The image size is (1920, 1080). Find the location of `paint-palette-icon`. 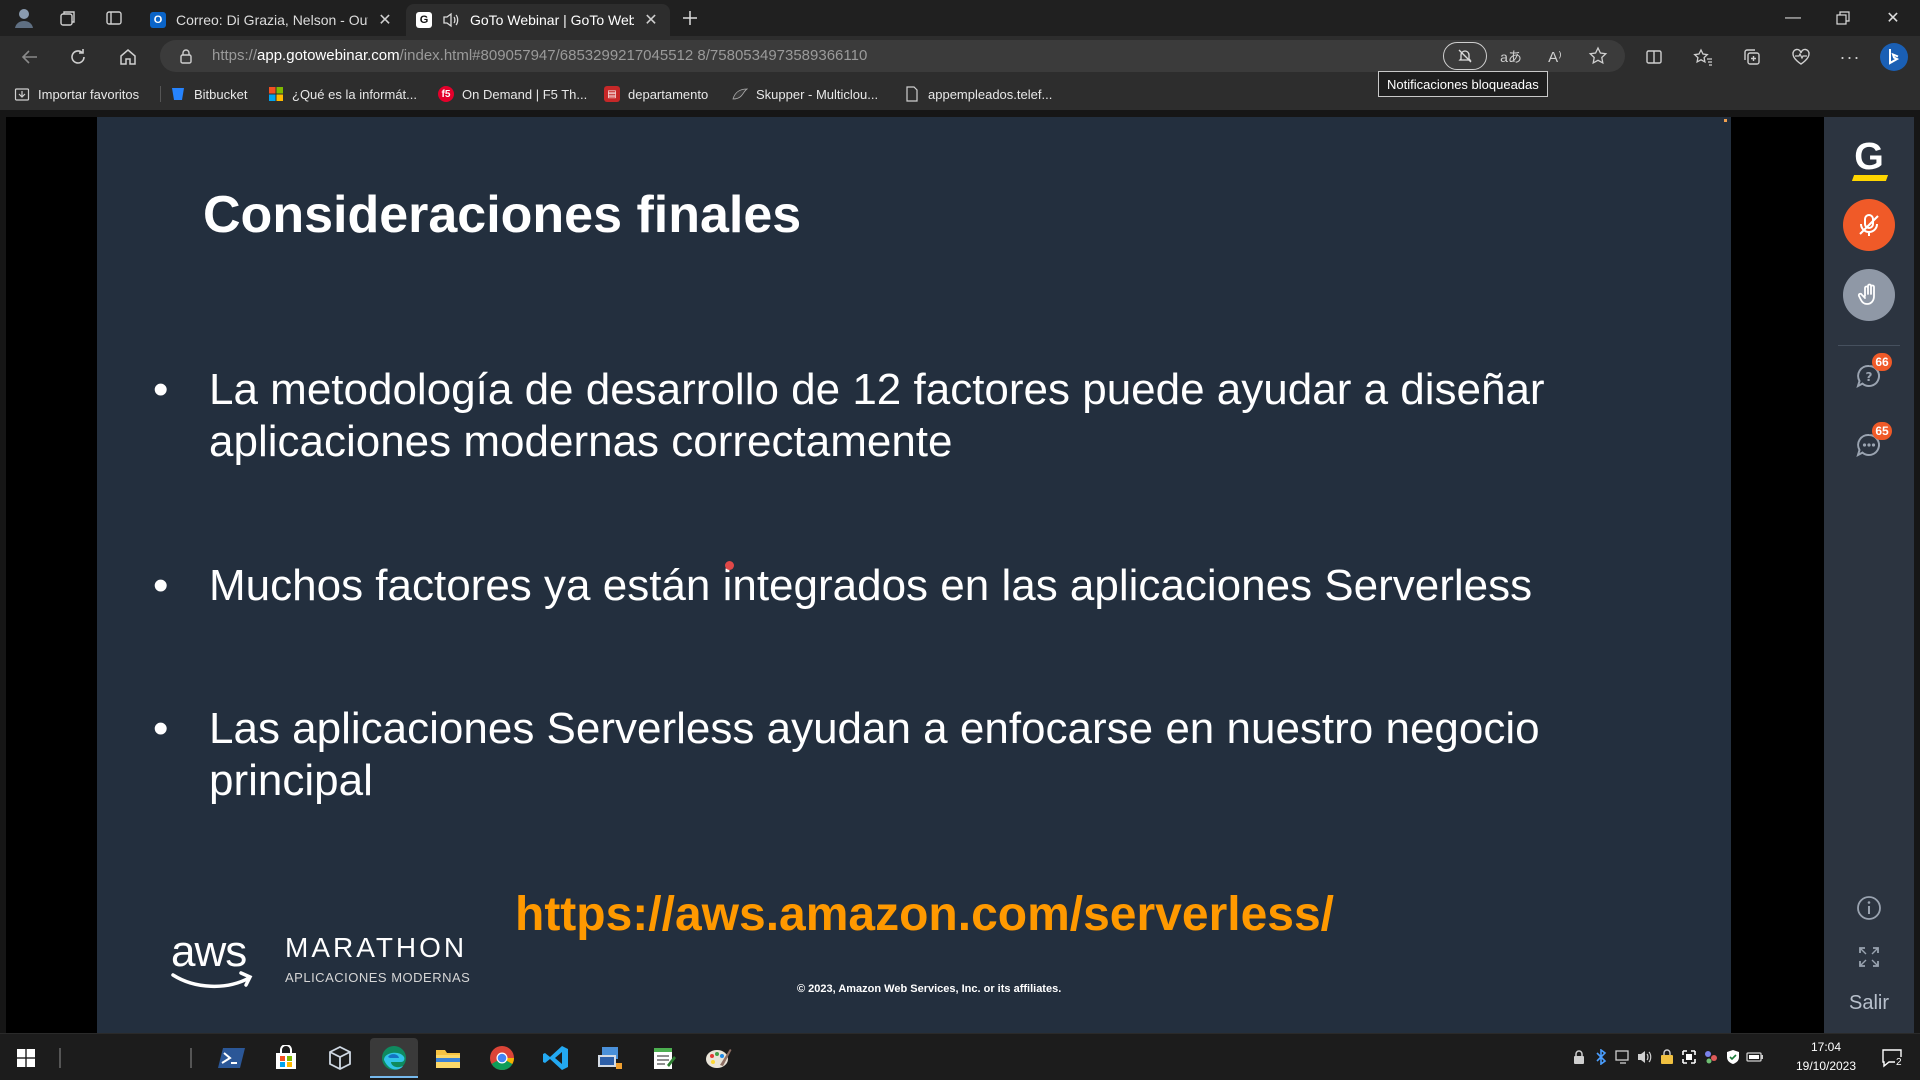

paint-palette-icon is located at coordinates (719, 1058).